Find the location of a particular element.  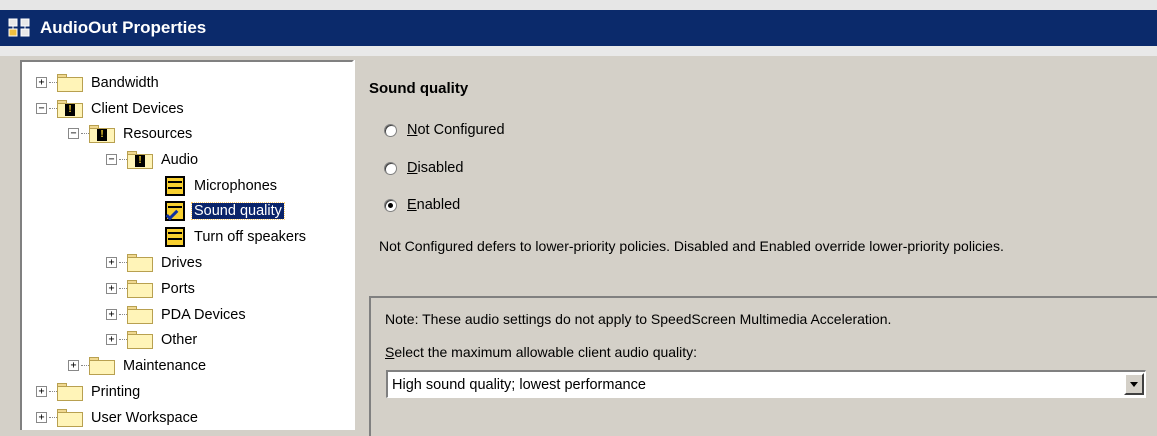

tree-item-user-workspace: + User Workspace is located at coordinates (118, 417).